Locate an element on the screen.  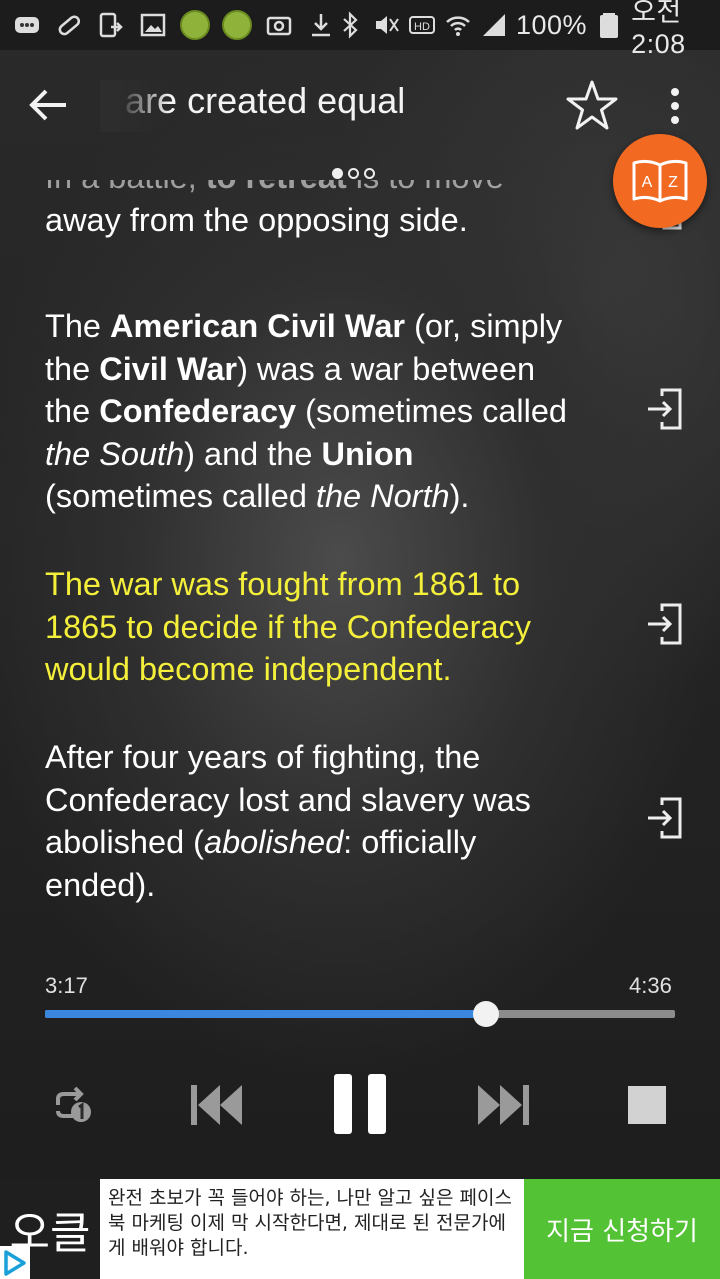
svg-text: A is located at coordinates (647, 182).